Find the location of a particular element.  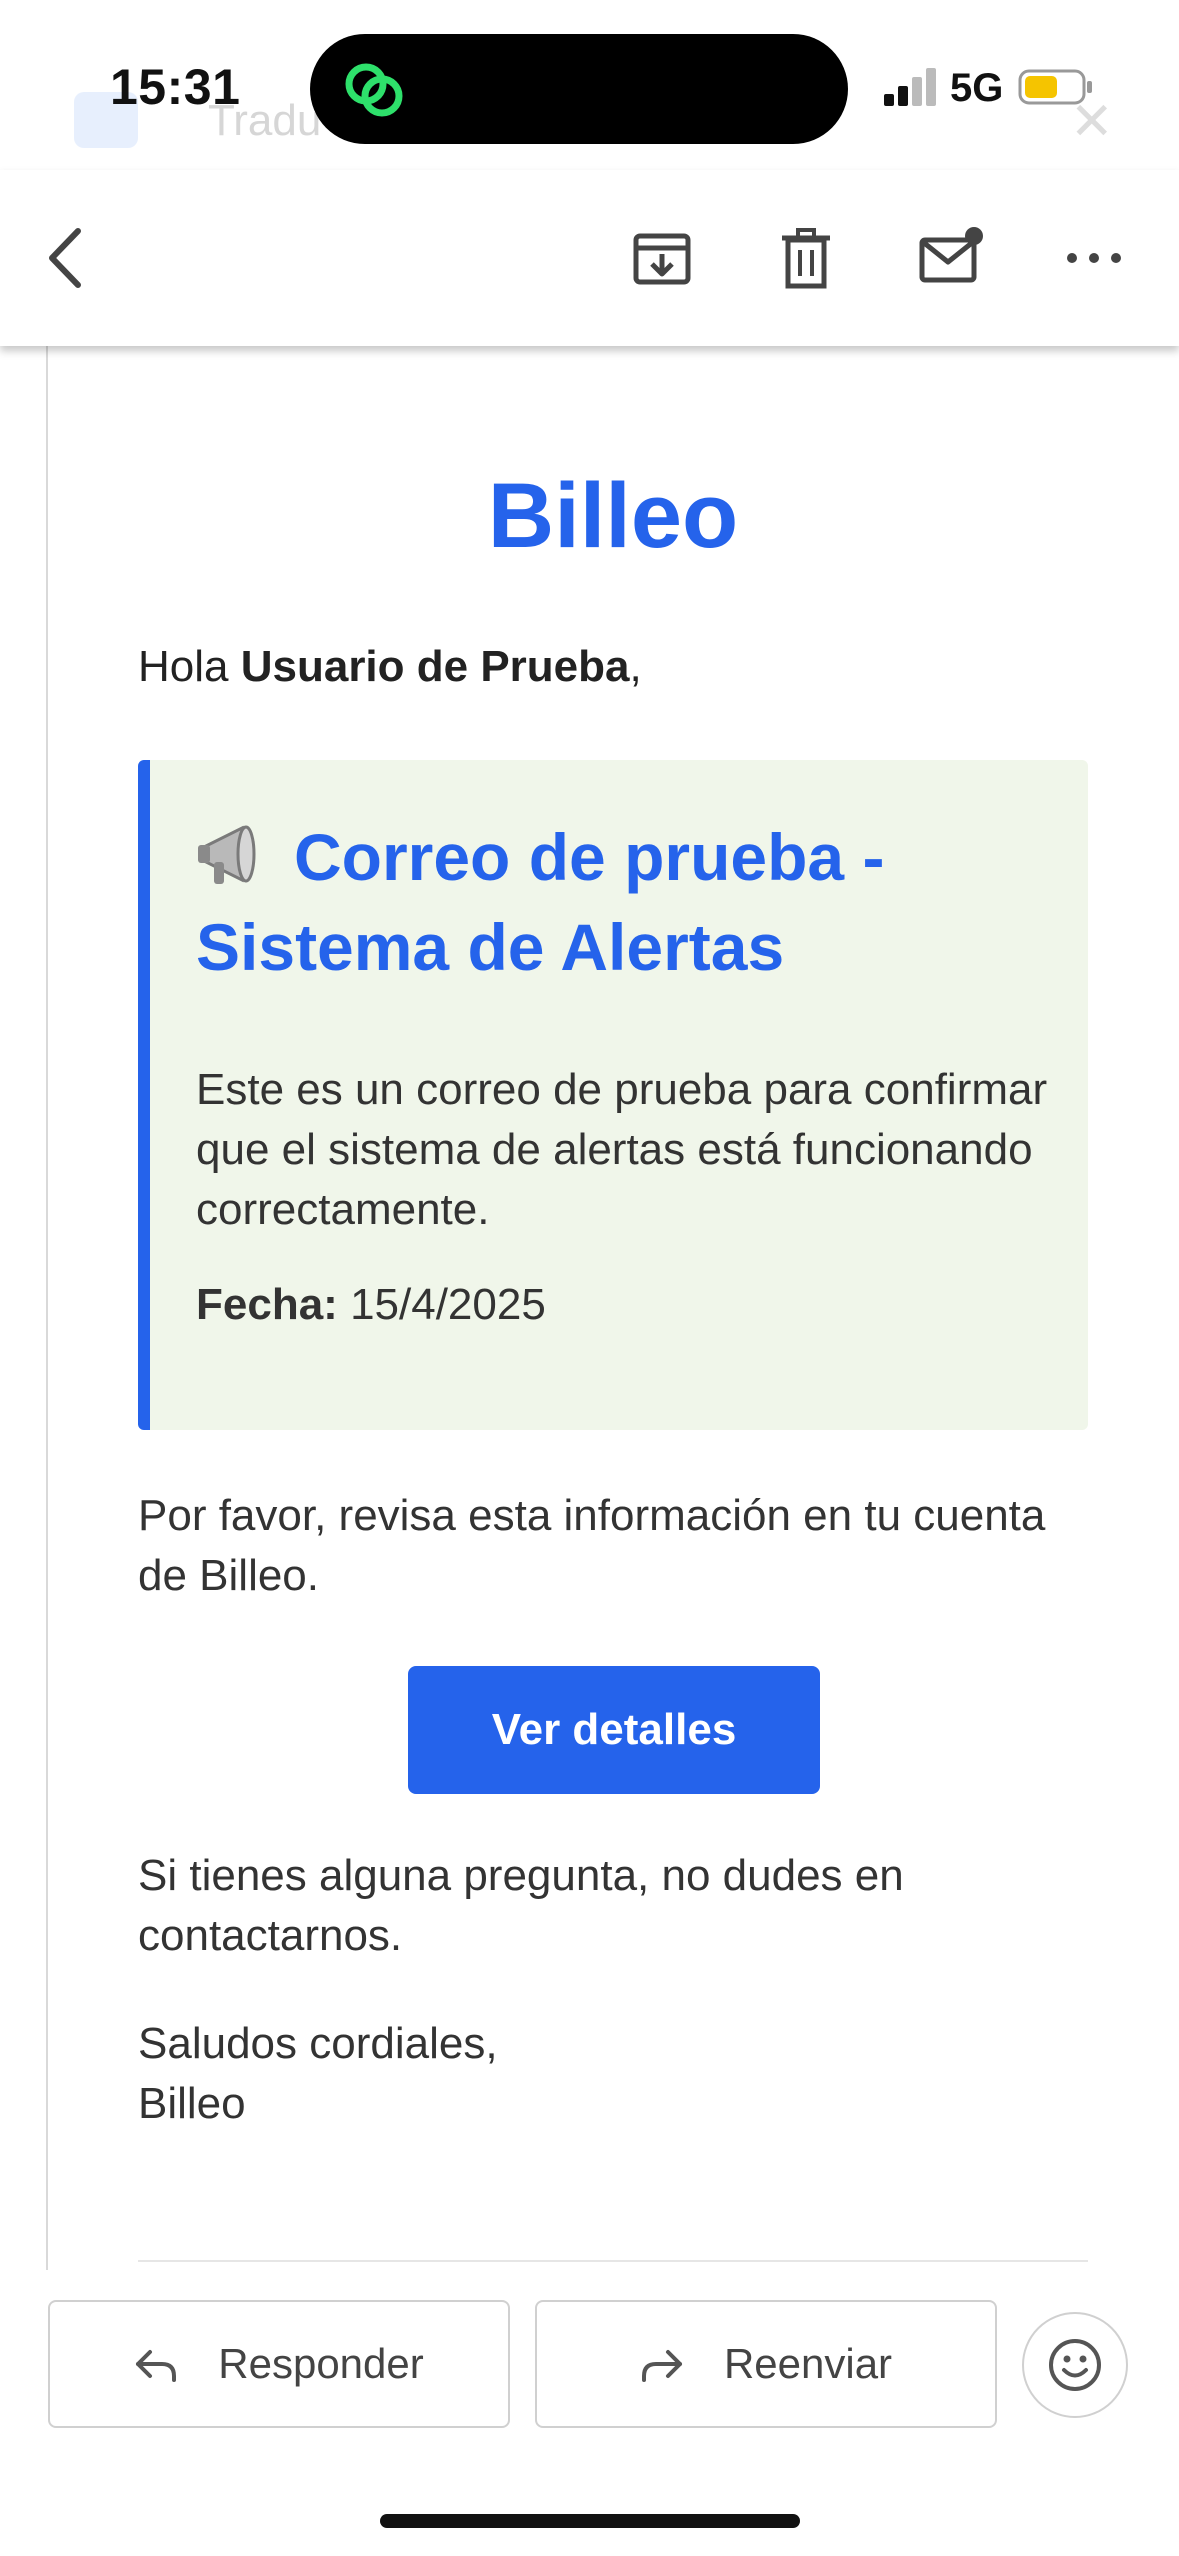

reply-icon is located at coordinates (156, 2366).